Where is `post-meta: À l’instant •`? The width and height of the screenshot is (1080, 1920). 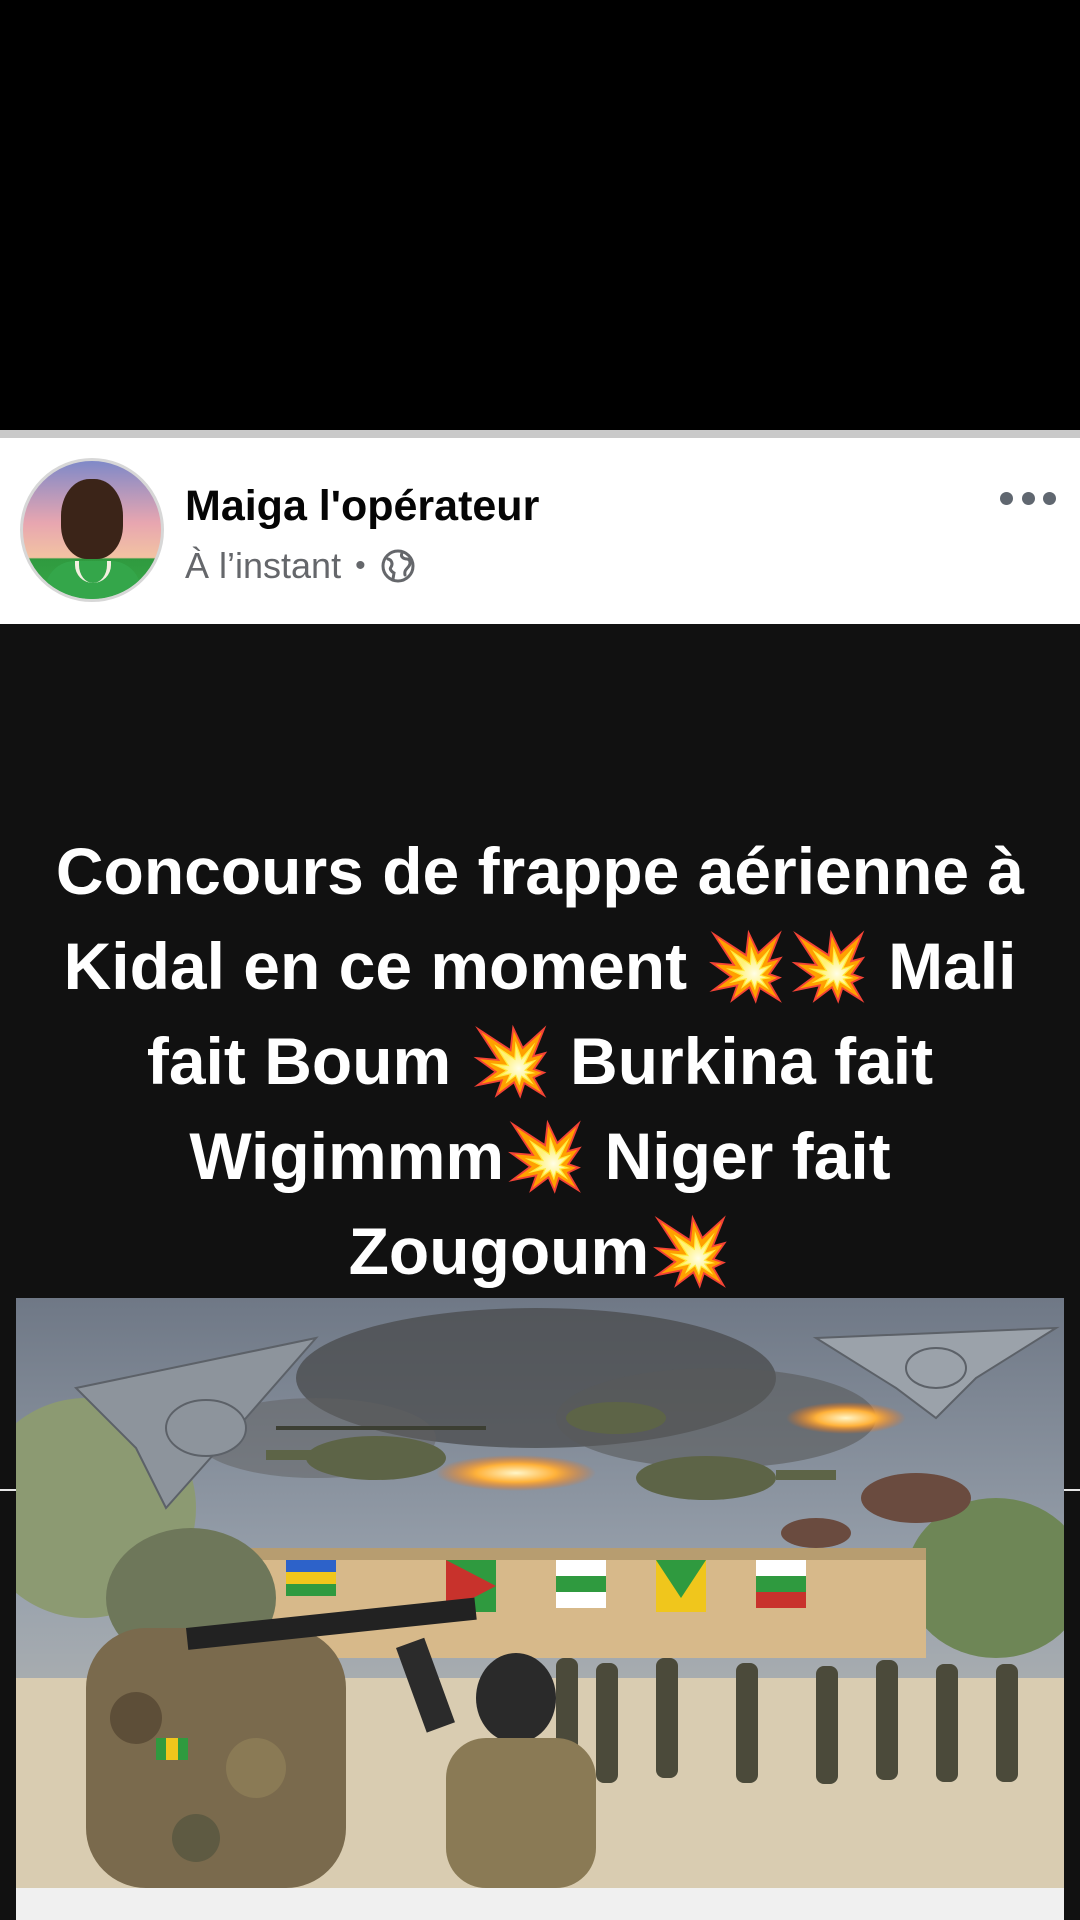 post-meta: À l’instant • is located at coordinates (300, 566).